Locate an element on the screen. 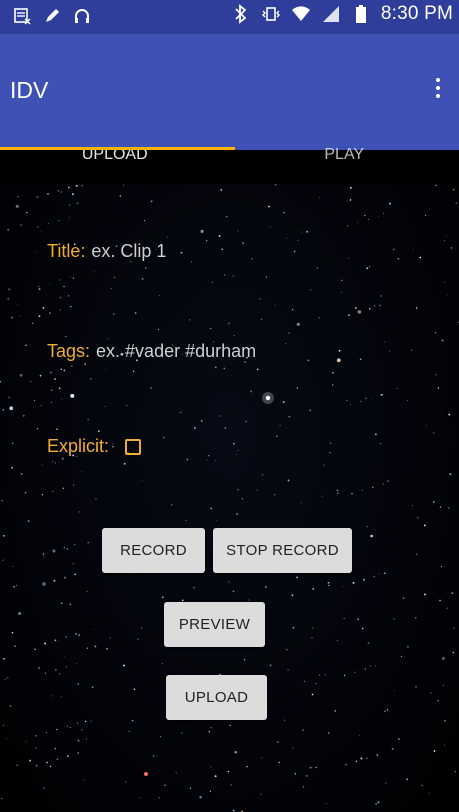 The width and height of the screenshot is (459, 812). more-vert-icon is located at coordinates (438, 90).